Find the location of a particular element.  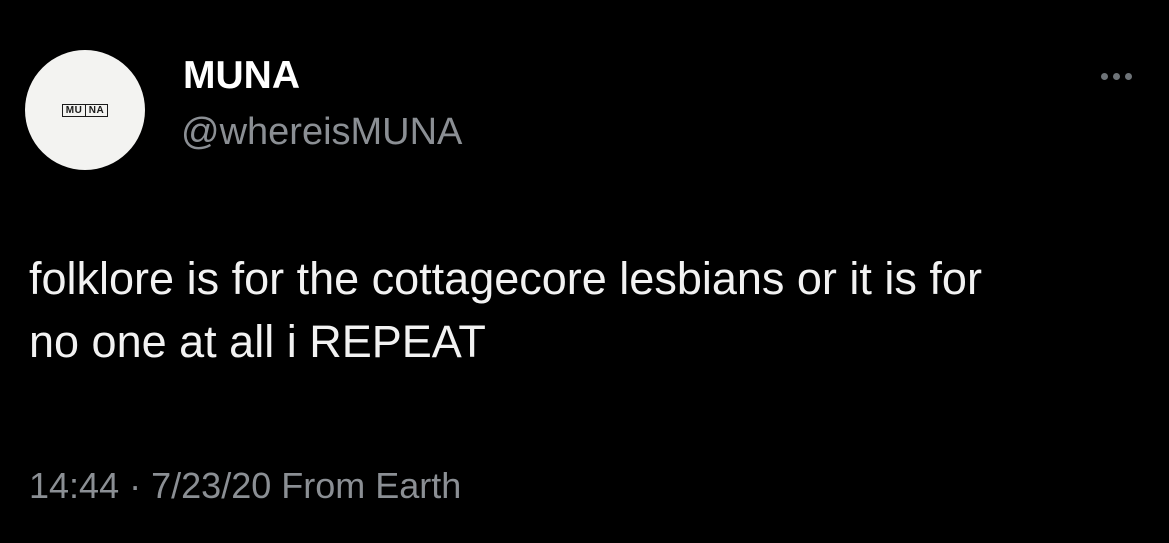

tweet-metadata: 14:44 · 7/23/20 From Earth is located at coordinates (245, 486).